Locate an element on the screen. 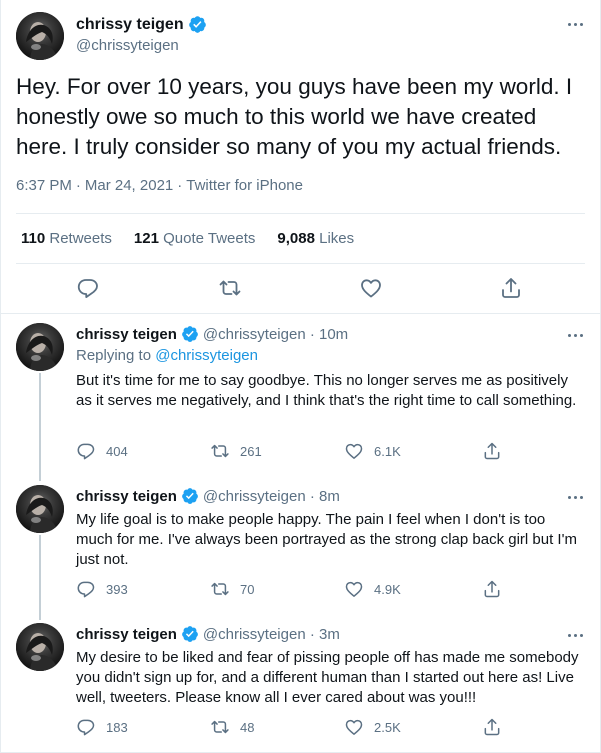 The image size is (601, 753). reply-action-bar: 393 70 4.9K is located at coordinates (291, 589).